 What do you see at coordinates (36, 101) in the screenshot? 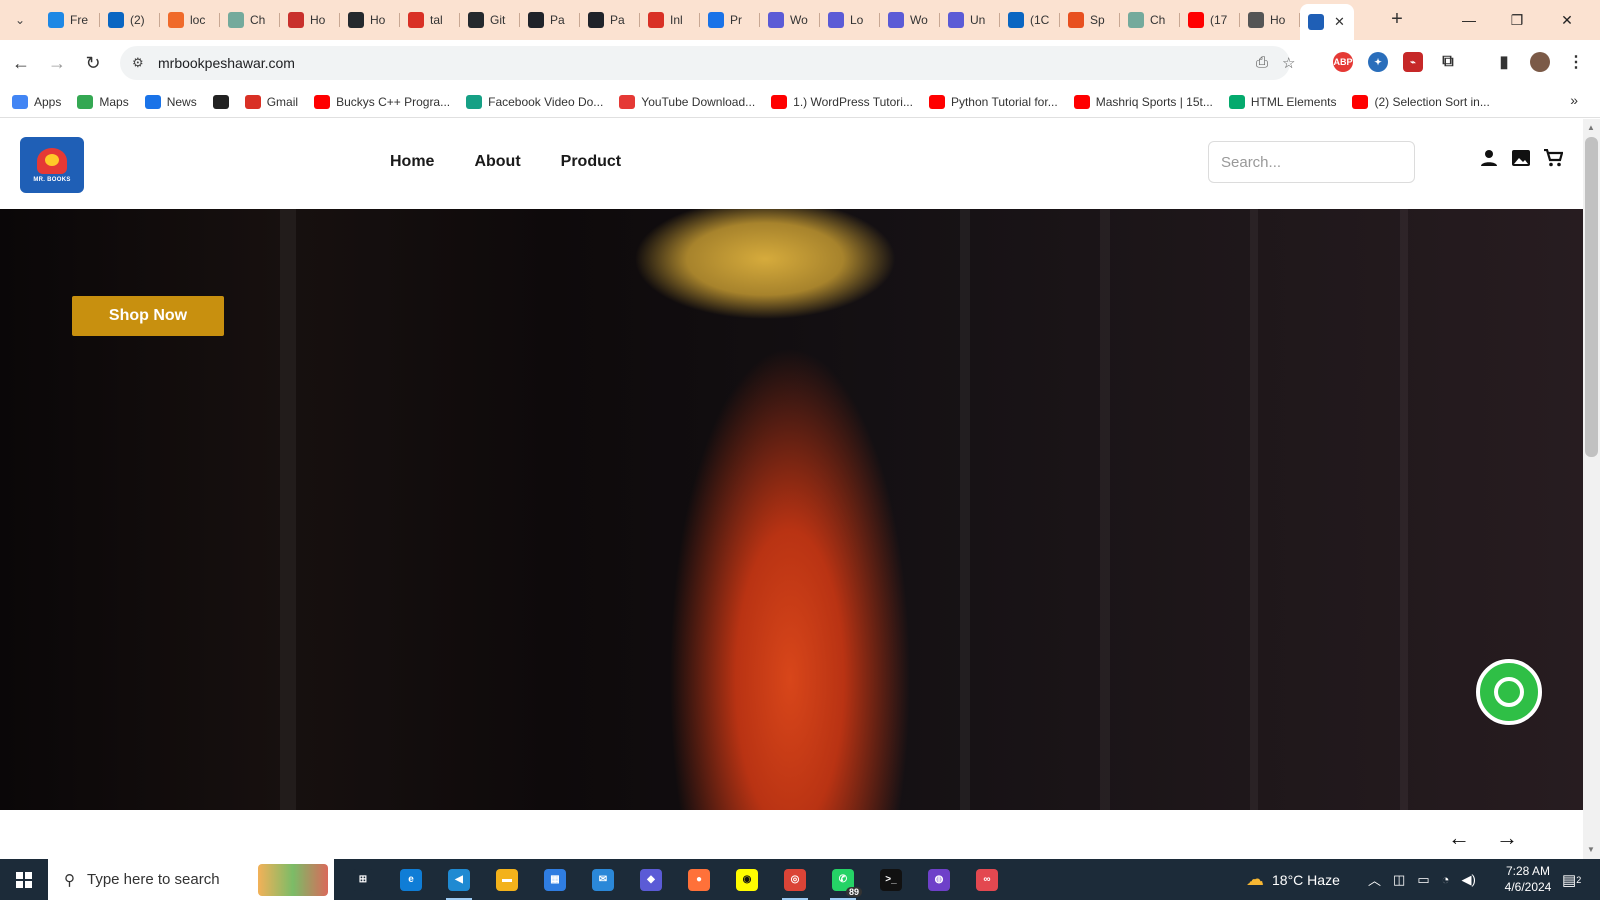
I see `bookmark-item: Apps` at bounding box center [36, 101].